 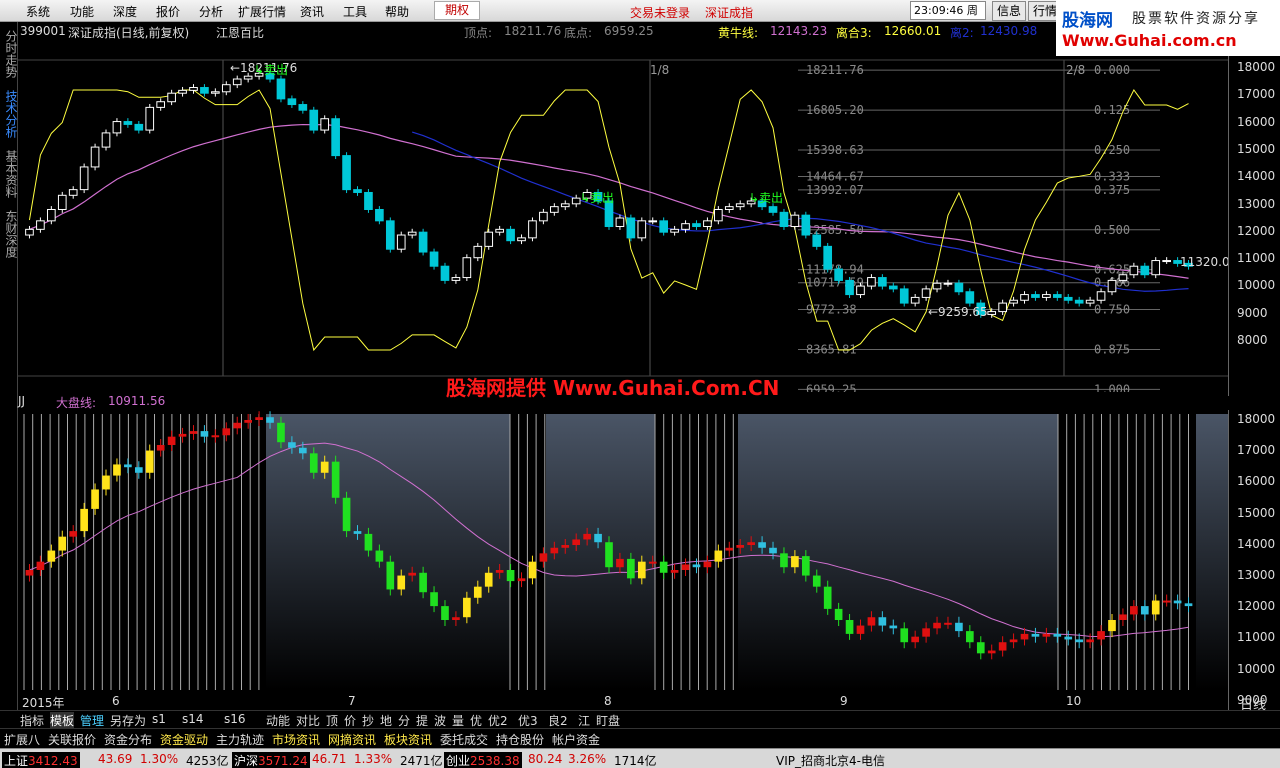 What do you see at coordinates (623, 701) in the screenshot?
I see `time-axis: 2015年 6 7 8 9 10` at bounding box center [623, 701].